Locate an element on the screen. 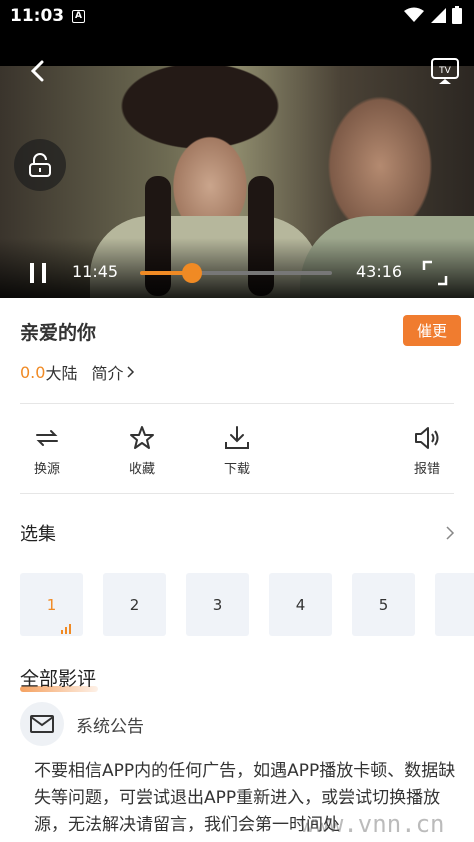 This screenshot has height=842, width=474. score: 0.0 is located at coordinates (33, 372).